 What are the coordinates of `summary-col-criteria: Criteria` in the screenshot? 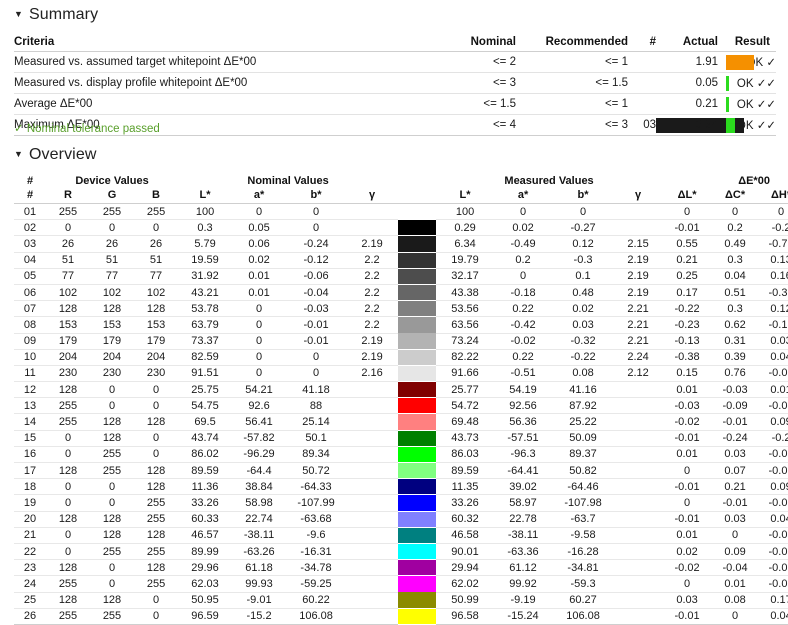 It's located at (212, 43).